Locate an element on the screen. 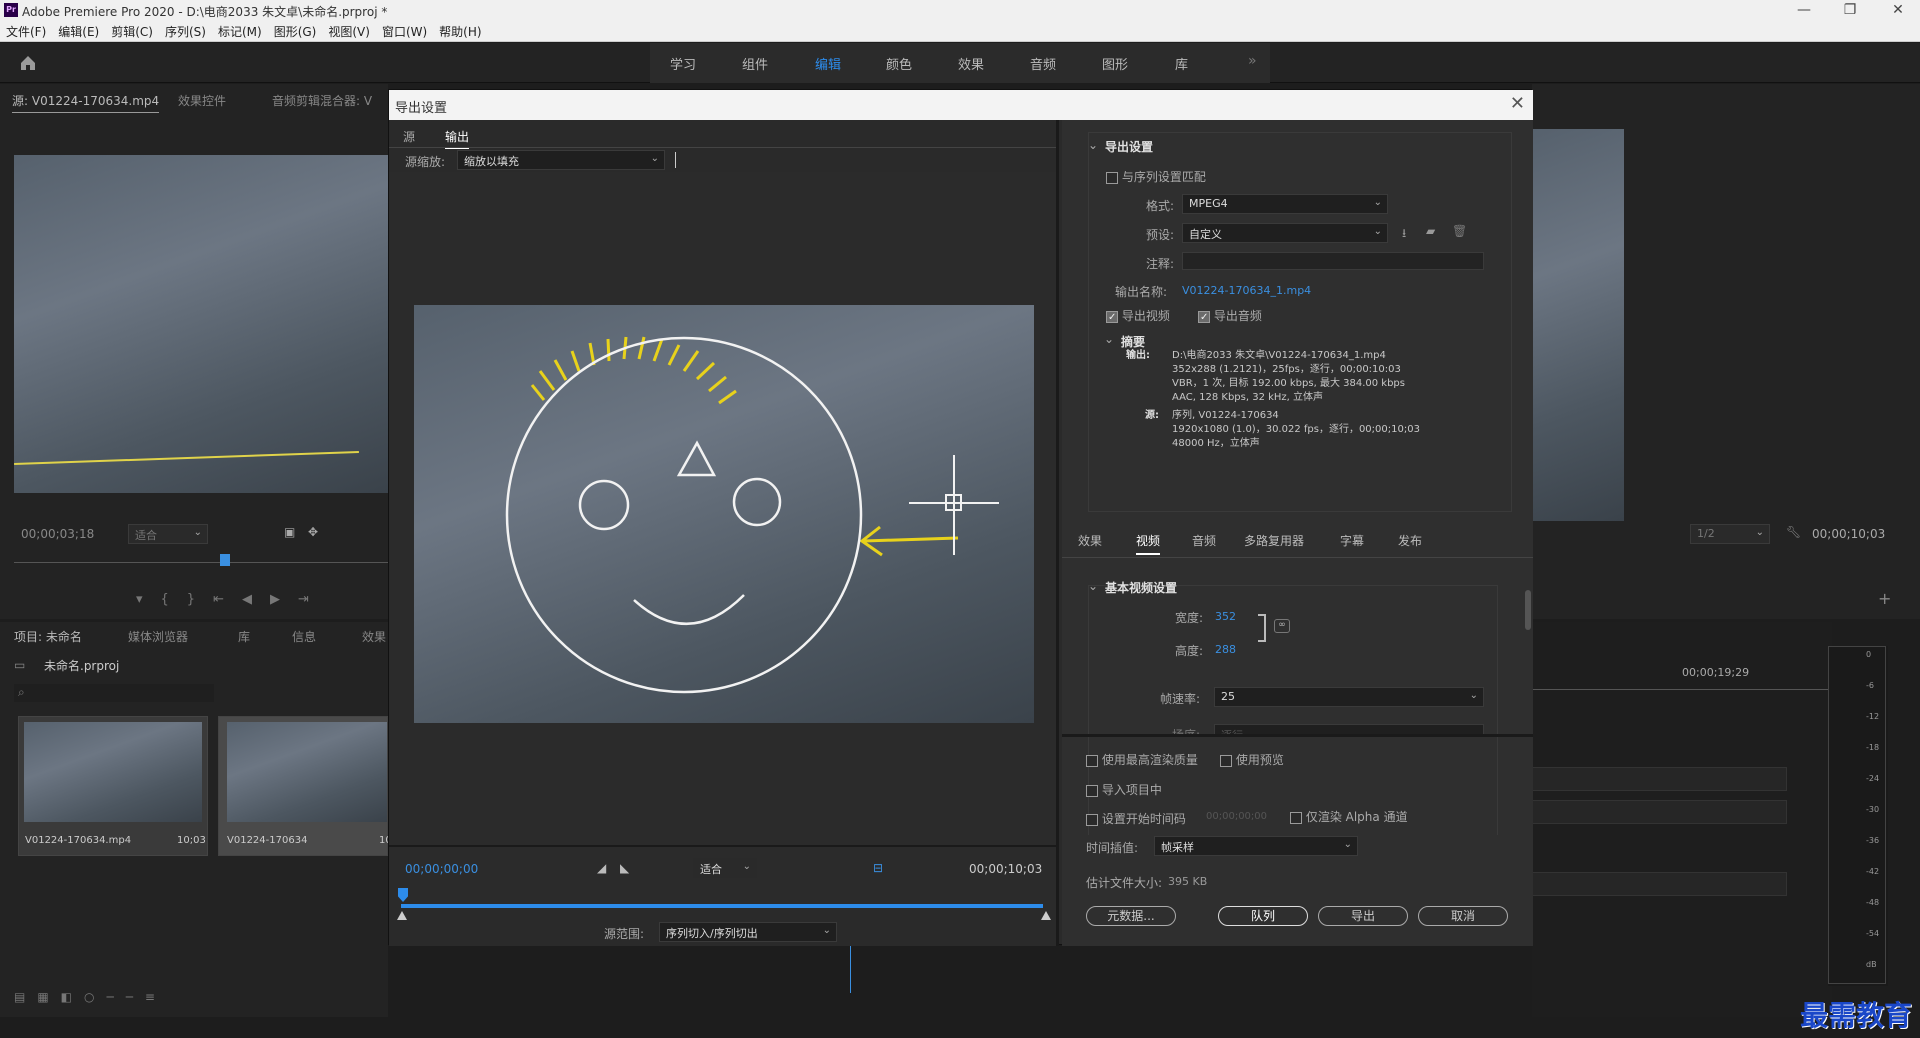 The width and height of the screenshot is (1920, 1038). menu-item: 序列(S) is located at coordinates (185, 31).